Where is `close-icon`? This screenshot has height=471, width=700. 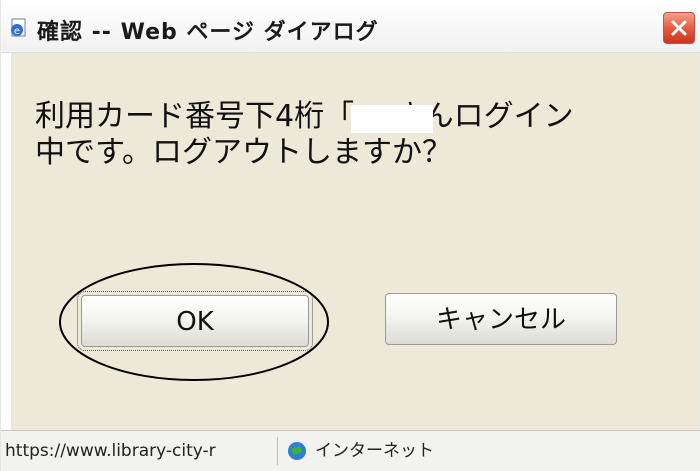 close-icon is located at coordinates (679, 28).